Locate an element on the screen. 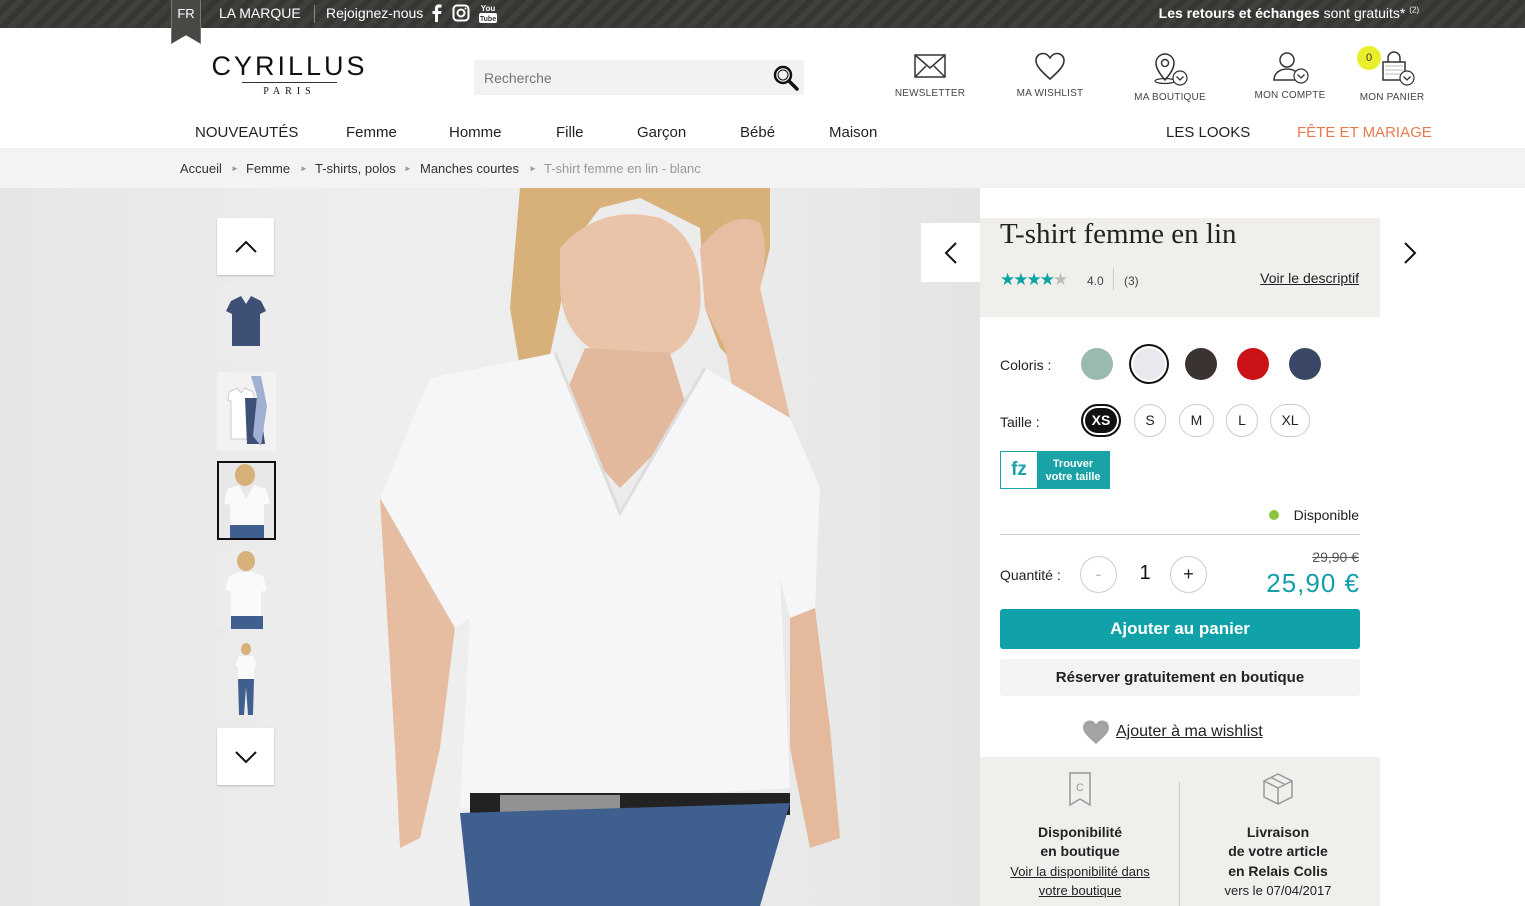  quantity-decrease-button: - is located at coordinates (1098, 574).